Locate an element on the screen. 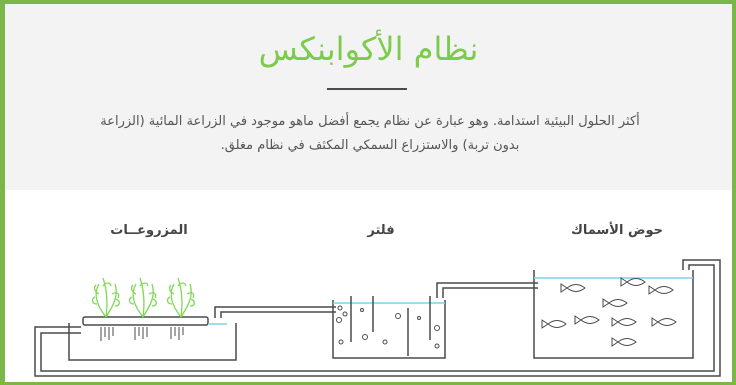 The height and width of the screenshot is (385, 736). plants-group is located at coordinates (143, 297).